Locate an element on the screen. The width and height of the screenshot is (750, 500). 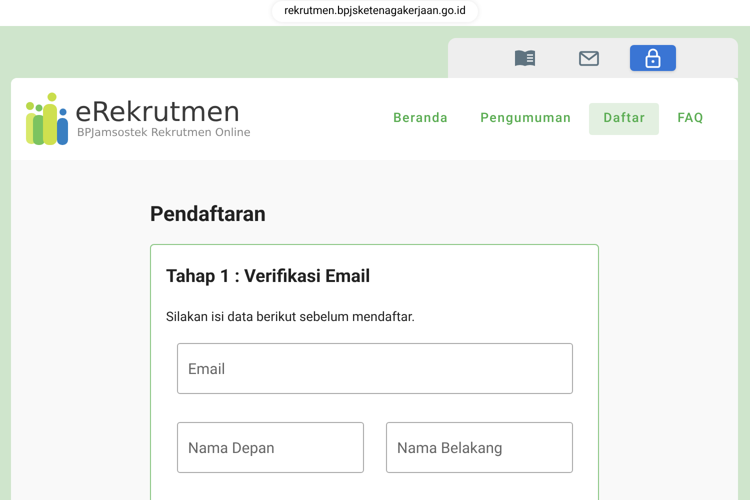
name-field: Nama Belakang is located at coordinates (479, 447).